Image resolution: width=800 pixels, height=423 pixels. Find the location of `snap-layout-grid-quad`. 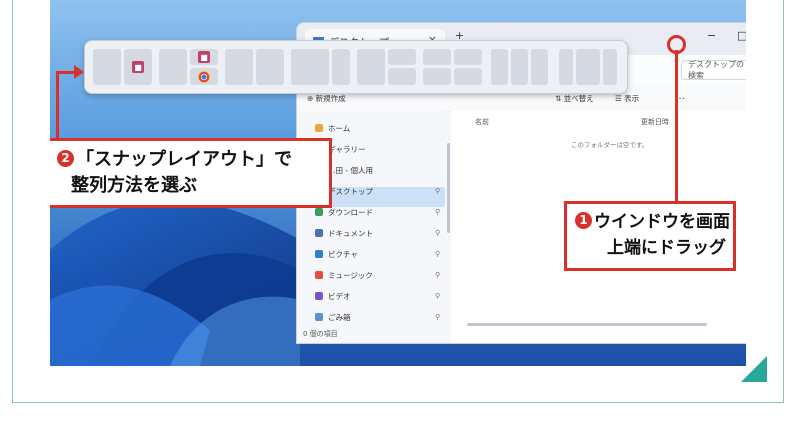

snap-layout-grid-quad is located at coordinates (452, 67).